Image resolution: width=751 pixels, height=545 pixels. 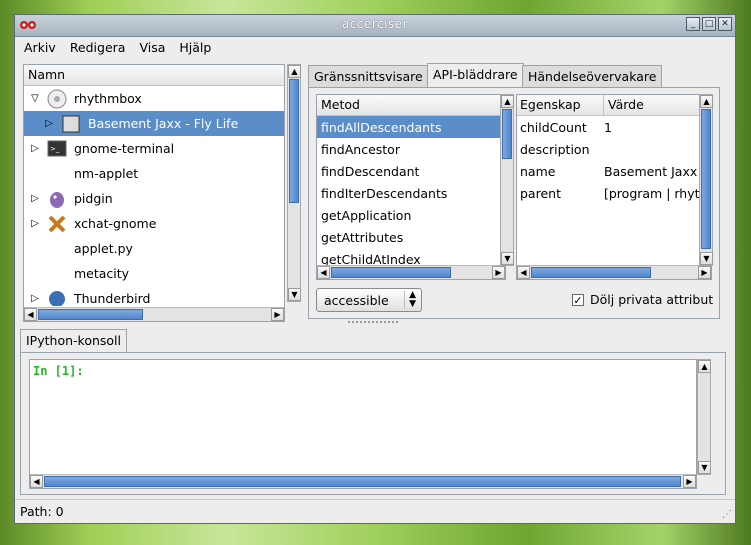 What do you see at coordinates (154, 314) in the screenshot?
I see `tree-hscrollbar: ◀ ▶` at bounding box center [154, 314].